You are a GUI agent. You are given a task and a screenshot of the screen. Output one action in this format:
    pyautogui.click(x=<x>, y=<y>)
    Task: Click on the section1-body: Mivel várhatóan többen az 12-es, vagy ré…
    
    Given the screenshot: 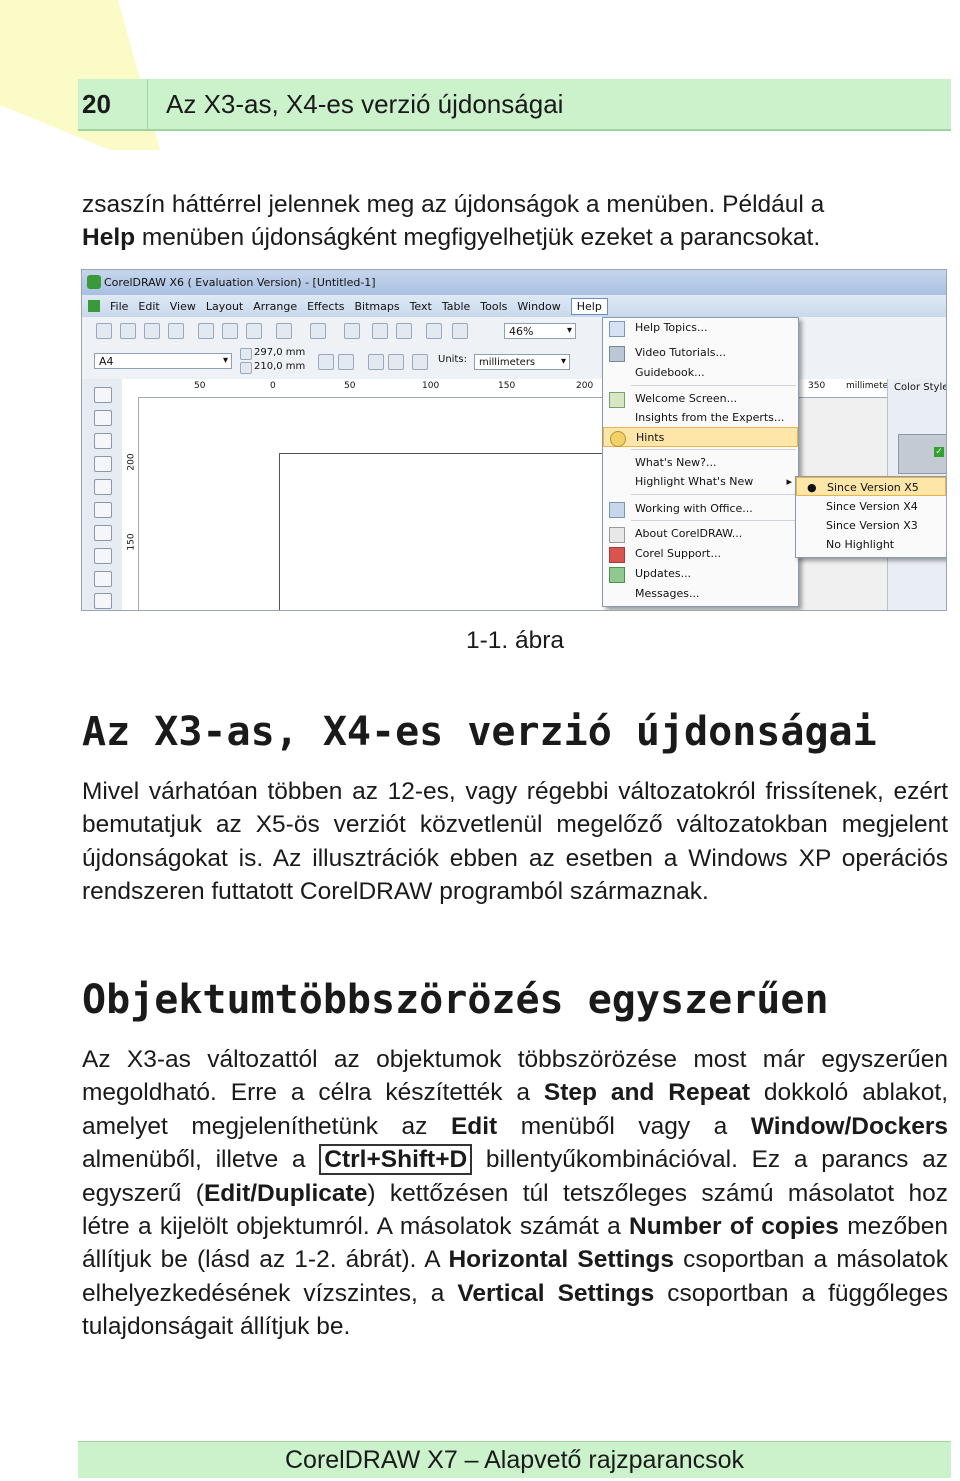 What is the action you would take?
    pyautogui.click(x=515, y=842)
    